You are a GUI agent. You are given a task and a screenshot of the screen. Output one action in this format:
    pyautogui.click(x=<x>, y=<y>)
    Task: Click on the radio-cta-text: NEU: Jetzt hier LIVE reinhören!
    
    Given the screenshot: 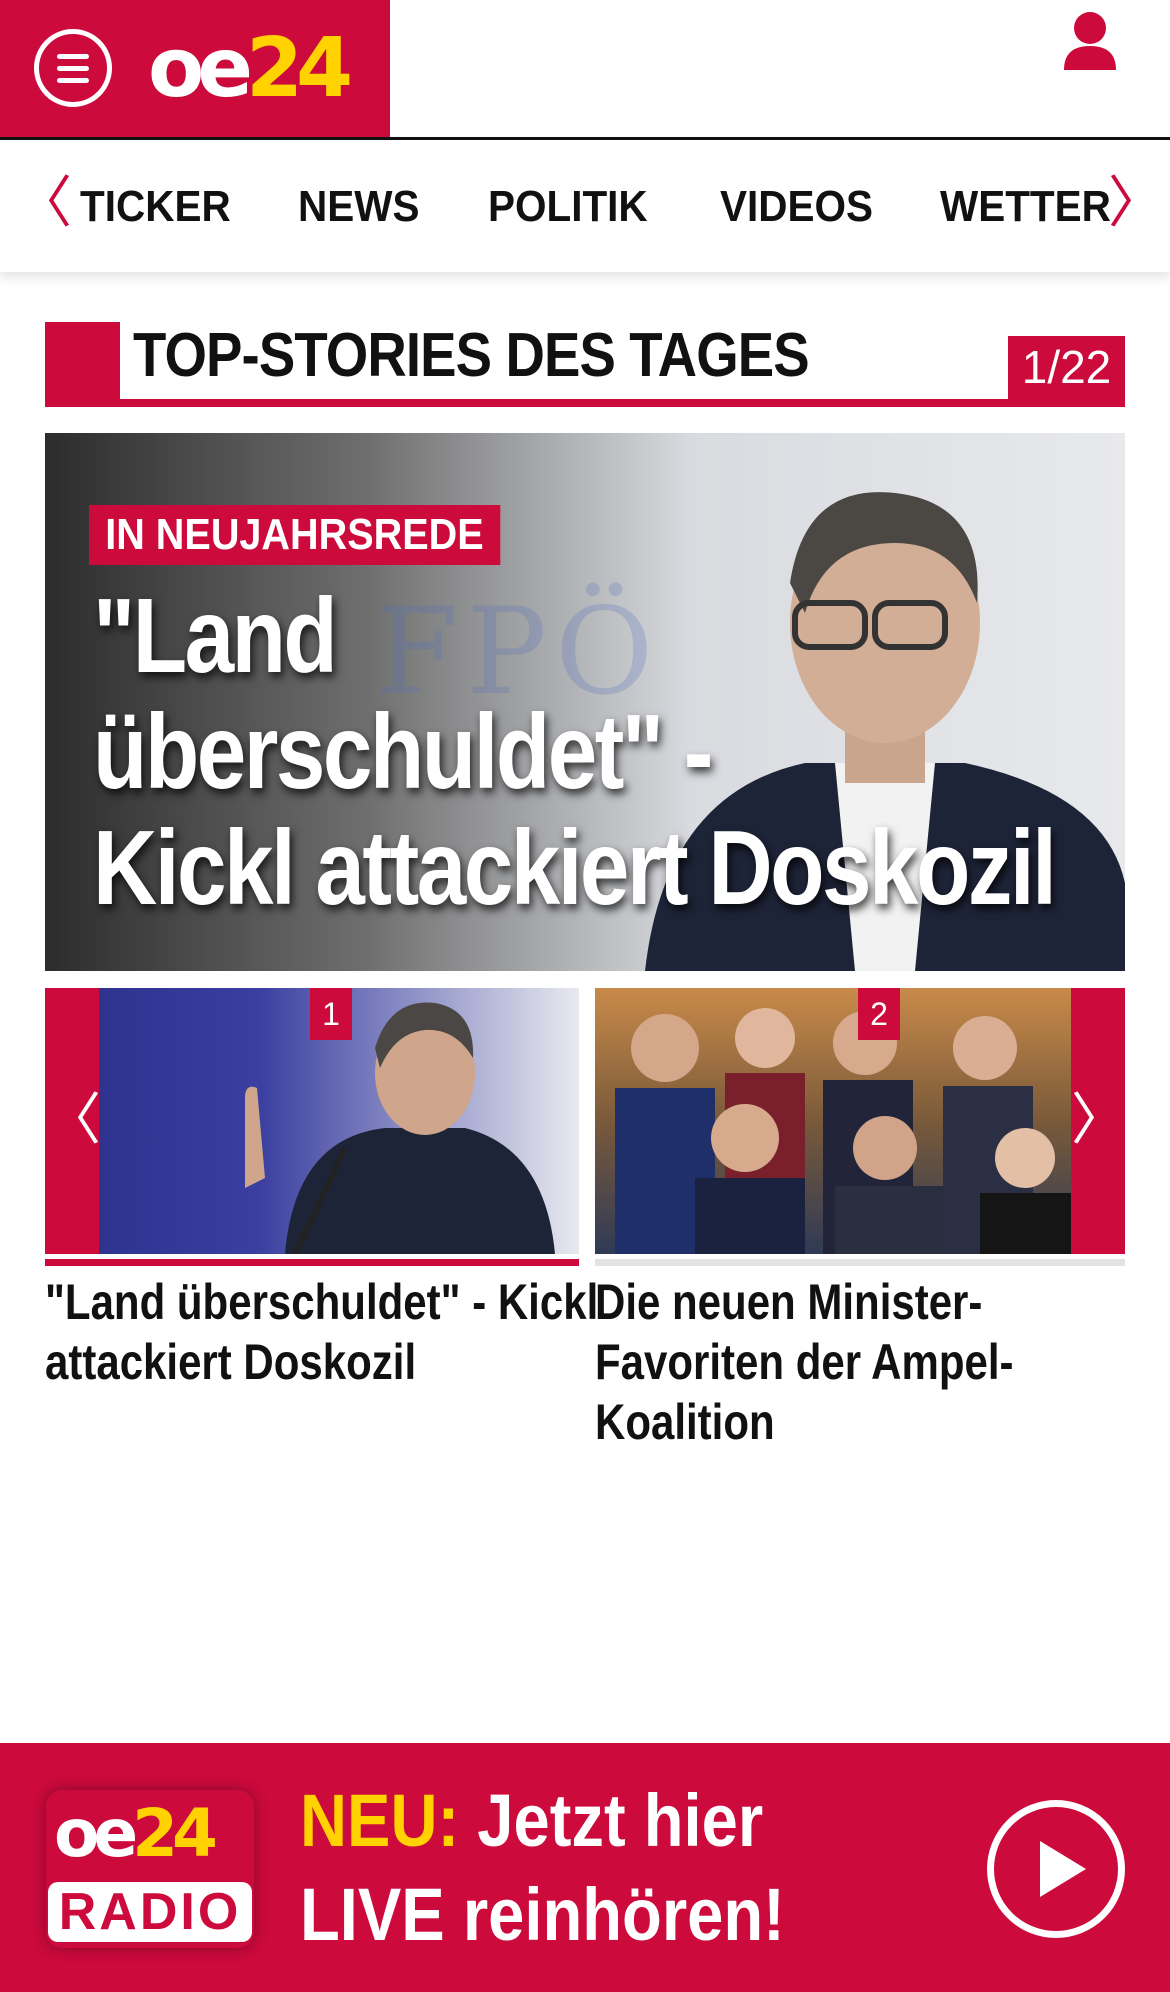 What is the action you would take?
    pyautogui.click(x=542, y=1868)
    